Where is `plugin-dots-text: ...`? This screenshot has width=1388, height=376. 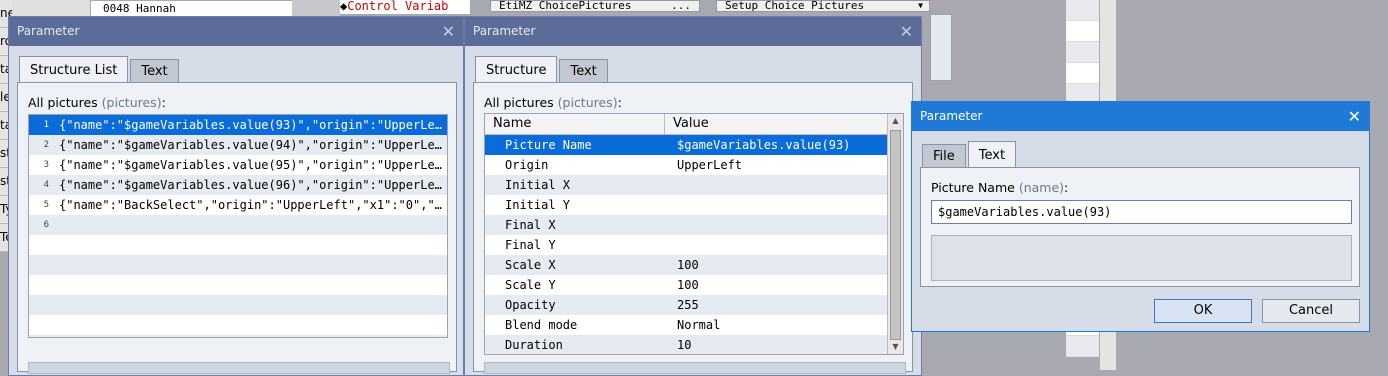
plugin-dots-text: ... is located at coordinates (681, 6).